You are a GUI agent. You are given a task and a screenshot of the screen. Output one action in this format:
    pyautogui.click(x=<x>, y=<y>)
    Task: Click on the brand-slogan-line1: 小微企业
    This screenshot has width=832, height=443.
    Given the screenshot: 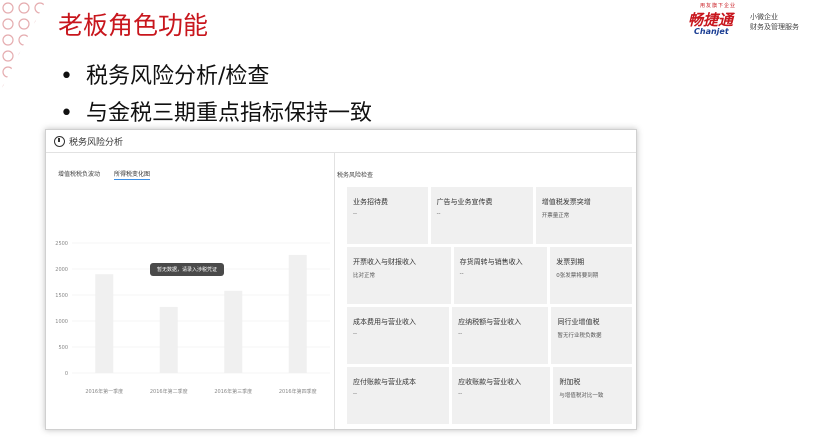 What is the action you would take?
    pyautogui.click(x=764, y=17)
    